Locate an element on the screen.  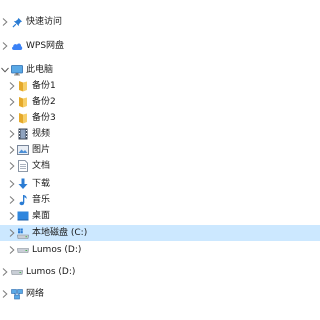
nav-item-label: 备份1 is located at coordinates (44, 86).